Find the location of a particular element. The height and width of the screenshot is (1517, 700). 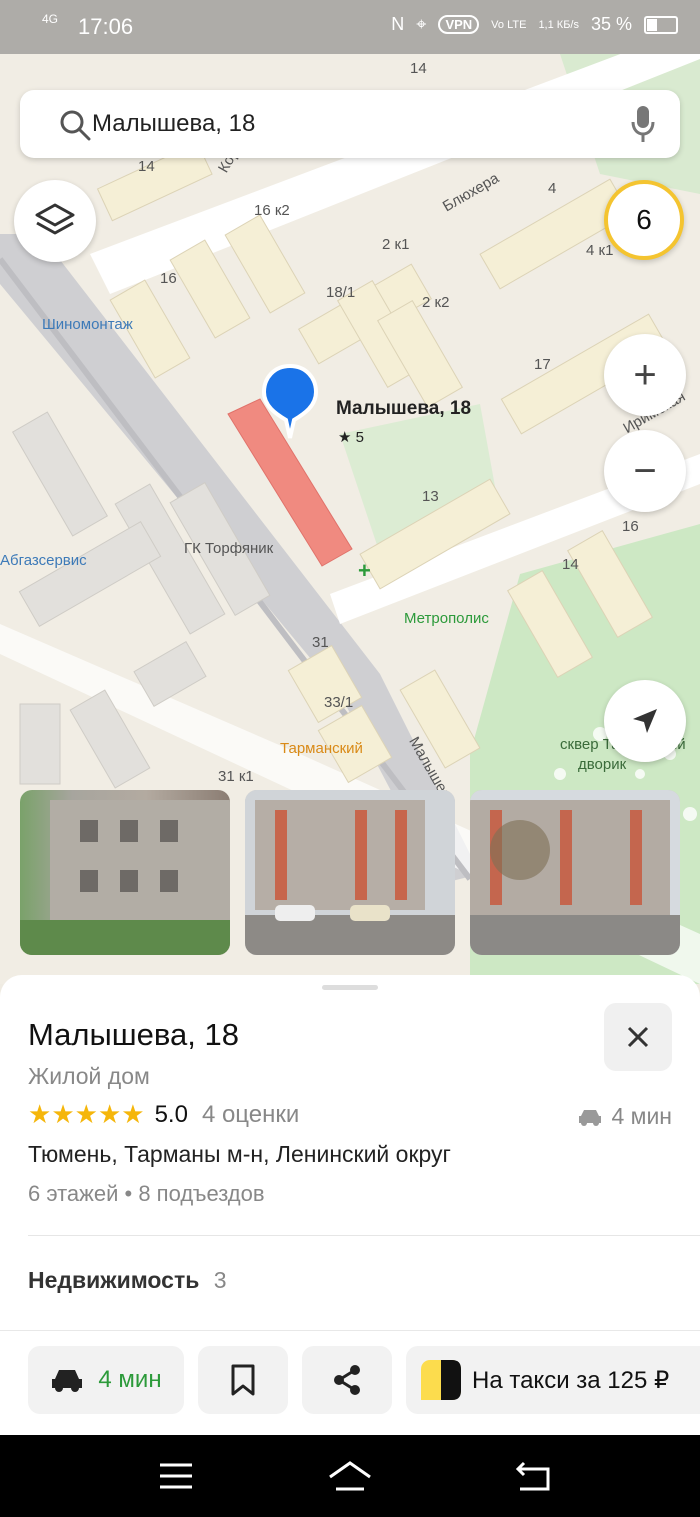

taxi-label: На такси за 125 ₽ is located at coordinates (571, 1380).